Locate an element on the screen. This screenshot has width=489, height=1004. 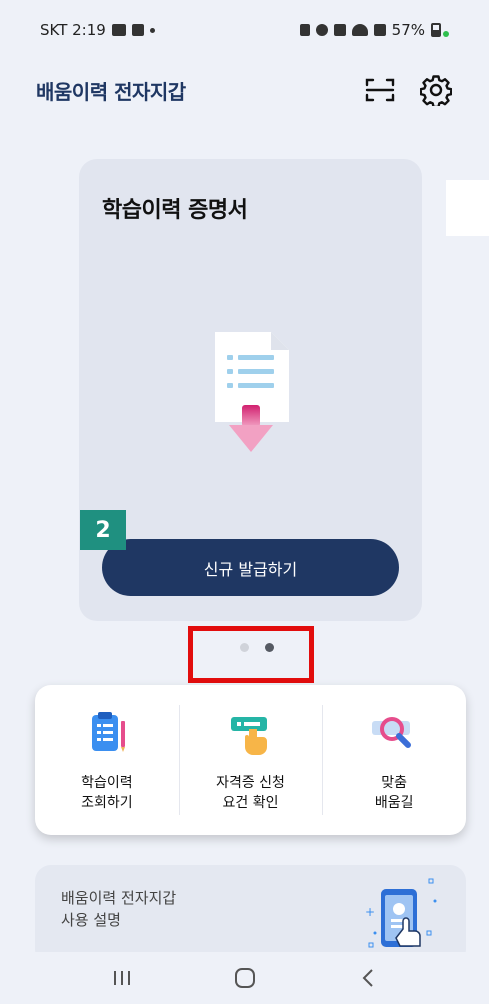
quick-menu: 학습이력 조회하기 자격증 신청 요건 확인 맞춤 배움길 is located at coordinates (250, 760).